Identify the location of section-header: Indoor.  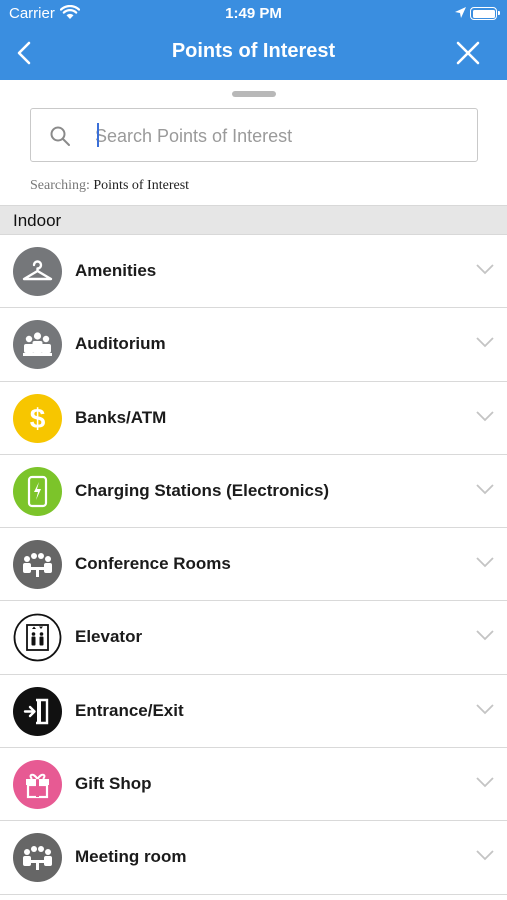
(253, 220).